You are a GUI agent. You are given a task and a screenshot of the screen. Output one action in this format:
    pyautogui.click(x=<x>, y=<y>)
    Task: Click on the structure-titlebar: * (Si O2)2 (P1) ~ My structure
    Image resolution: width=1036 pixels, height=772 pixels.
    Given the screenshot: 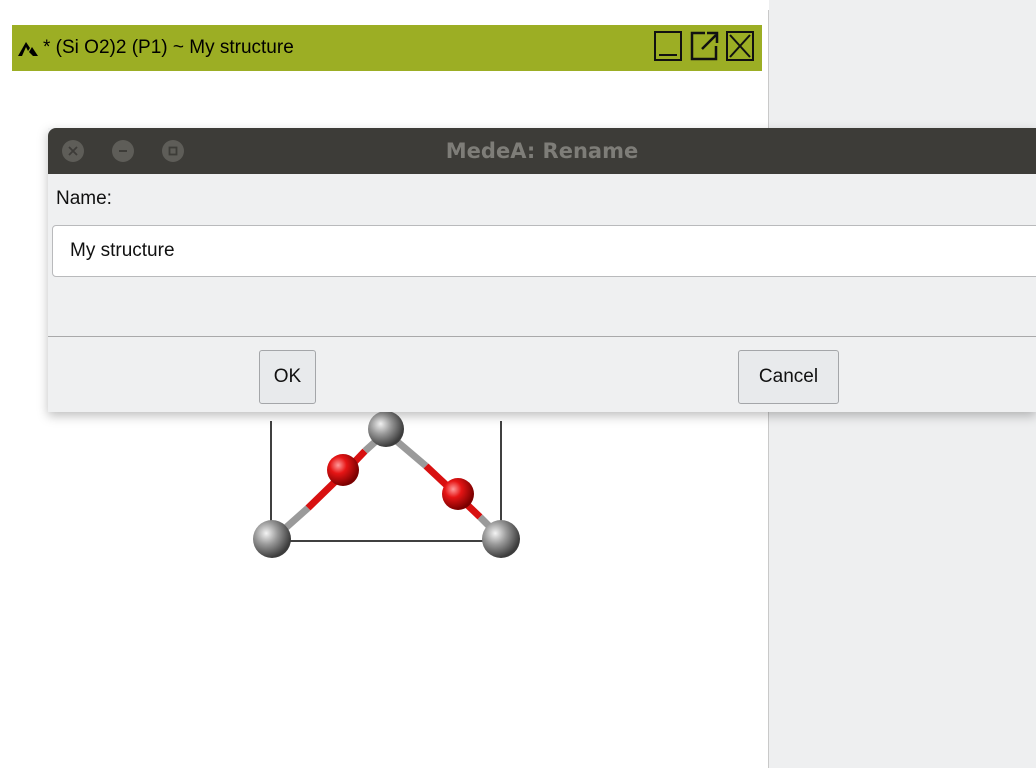 What is the action you would take?
    pyautogui.click(x=387, y=48)
    